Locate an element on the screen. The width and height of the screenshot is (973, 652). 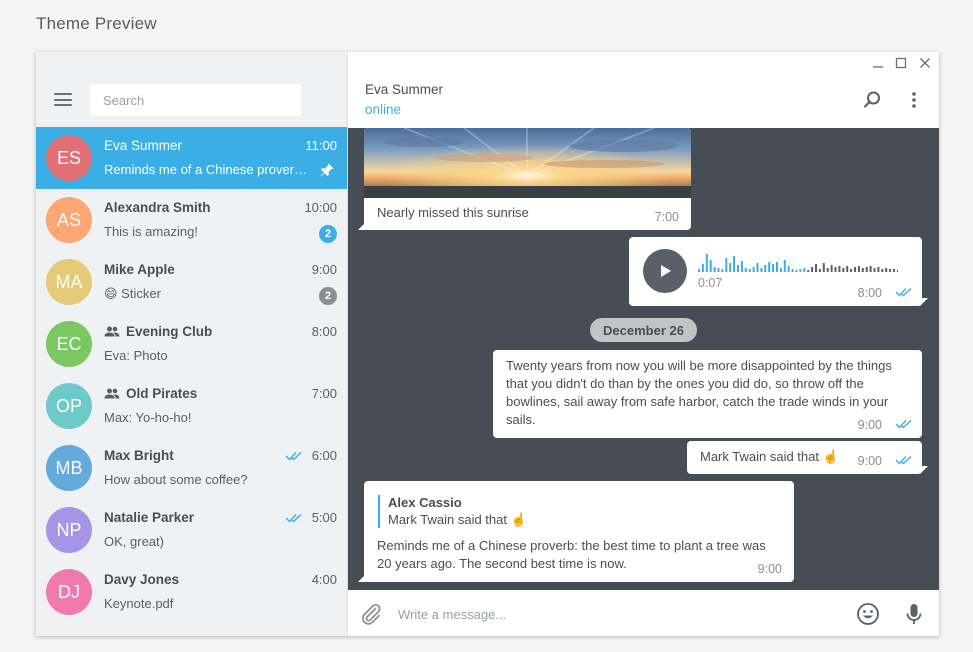
chat-name-text: Eva Summer is located at coordinates (143, 145).